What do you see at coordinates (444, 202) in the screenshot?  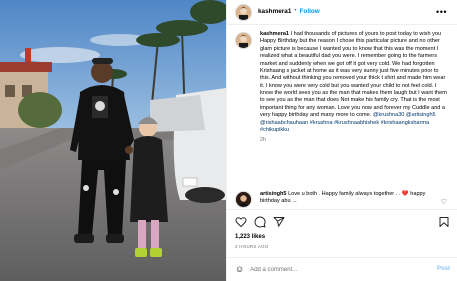 I see `comment-like-icon: ♡` at bounding box center [444, 202].